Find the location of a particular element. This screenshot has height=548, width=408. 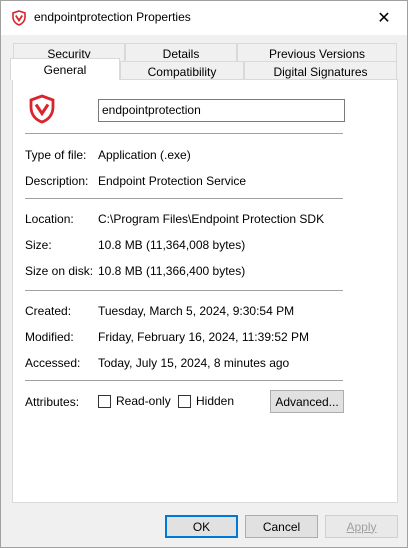

readonly-label: Read-only is located at coordinates (143, 401).